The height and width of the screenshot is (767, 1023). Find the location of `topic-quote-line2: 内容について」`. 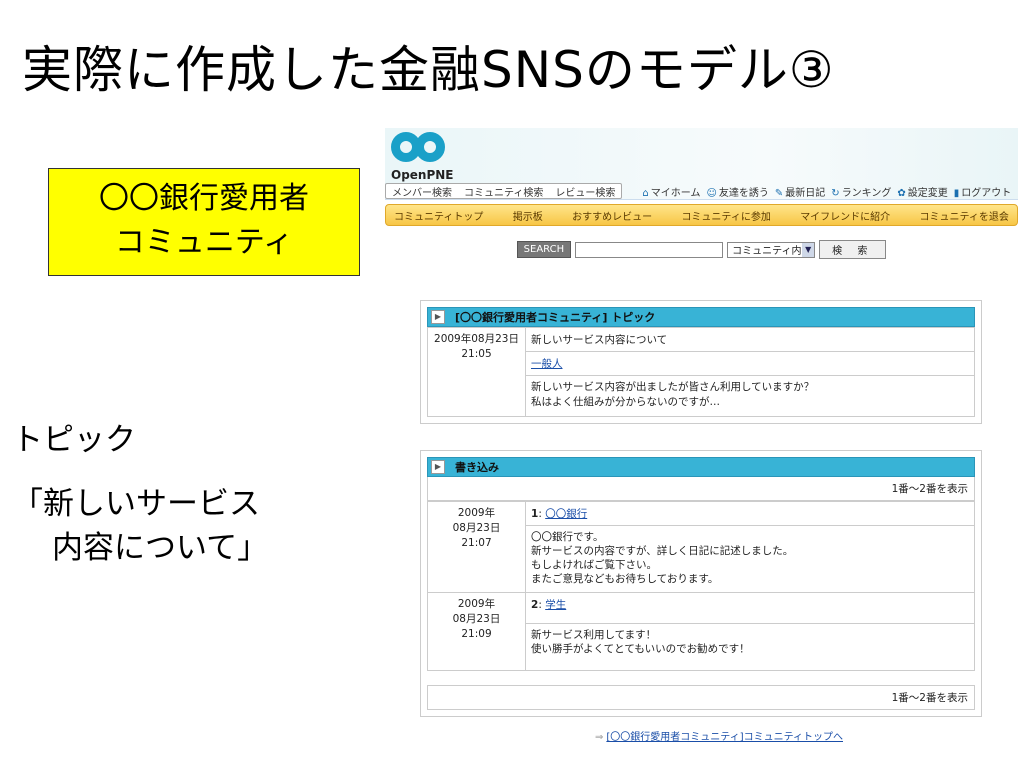

topic-quote-line2: 内容について」 is located at coordinates (160, 548).